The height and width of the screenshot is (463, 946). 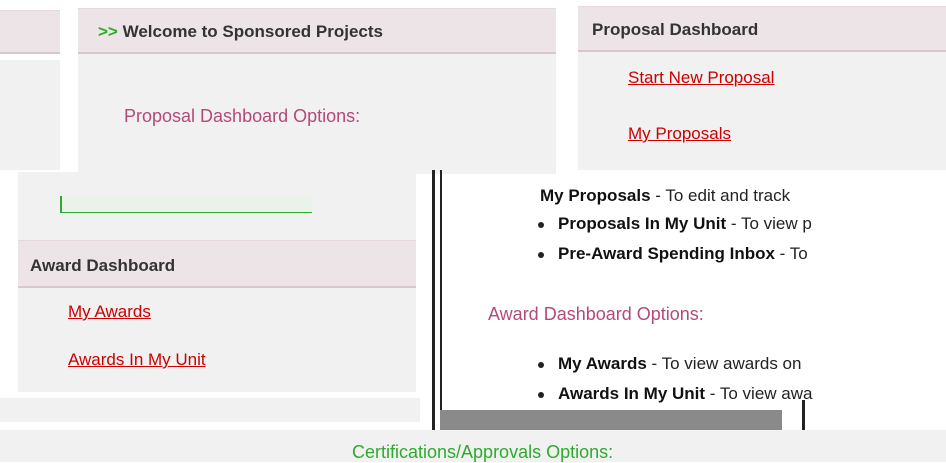 What do you see at coordinates (242, 116) in the screenshot?
I see `proposal-options-heading: Proposal Dashboard Options:` at bounding box center [242, 116].